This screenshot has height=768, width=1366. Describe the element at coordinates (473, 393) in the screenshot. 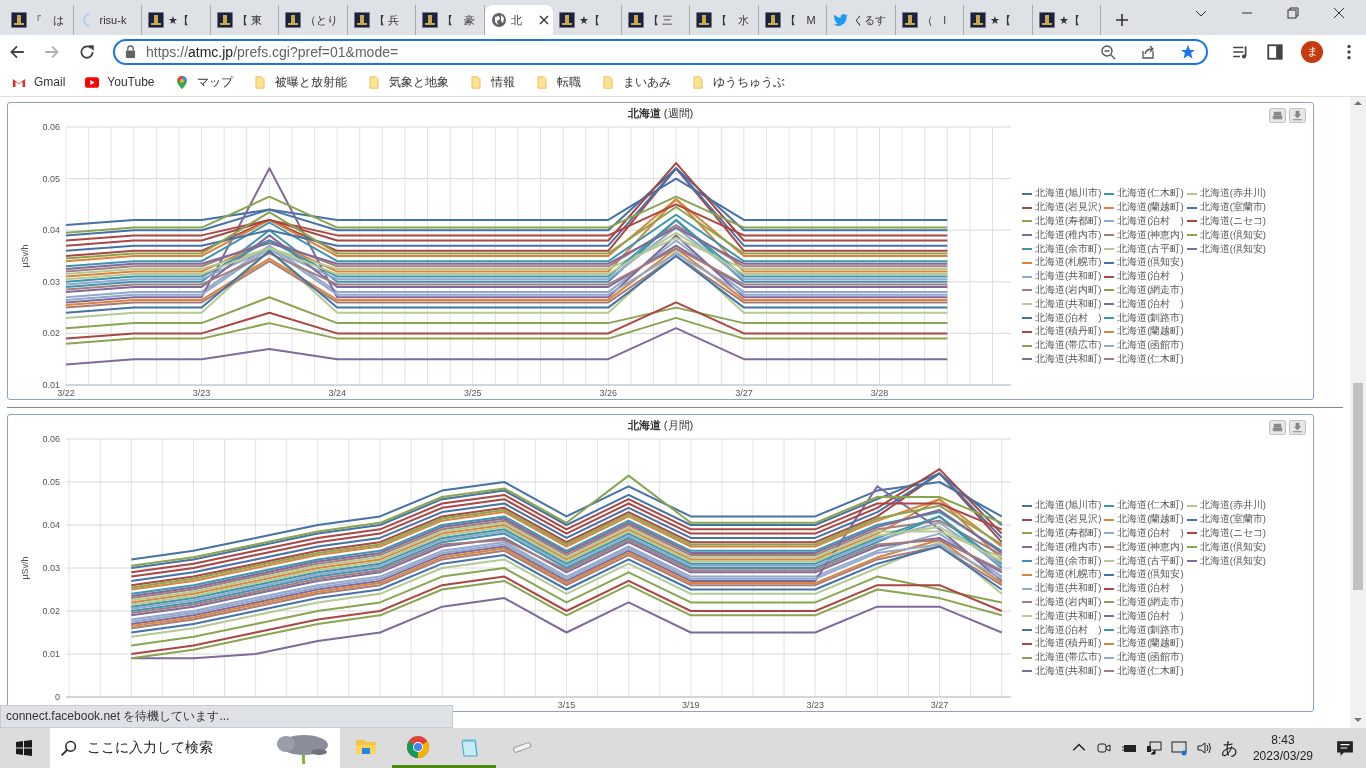

I see `x-tick-label: 3/25` at that location.